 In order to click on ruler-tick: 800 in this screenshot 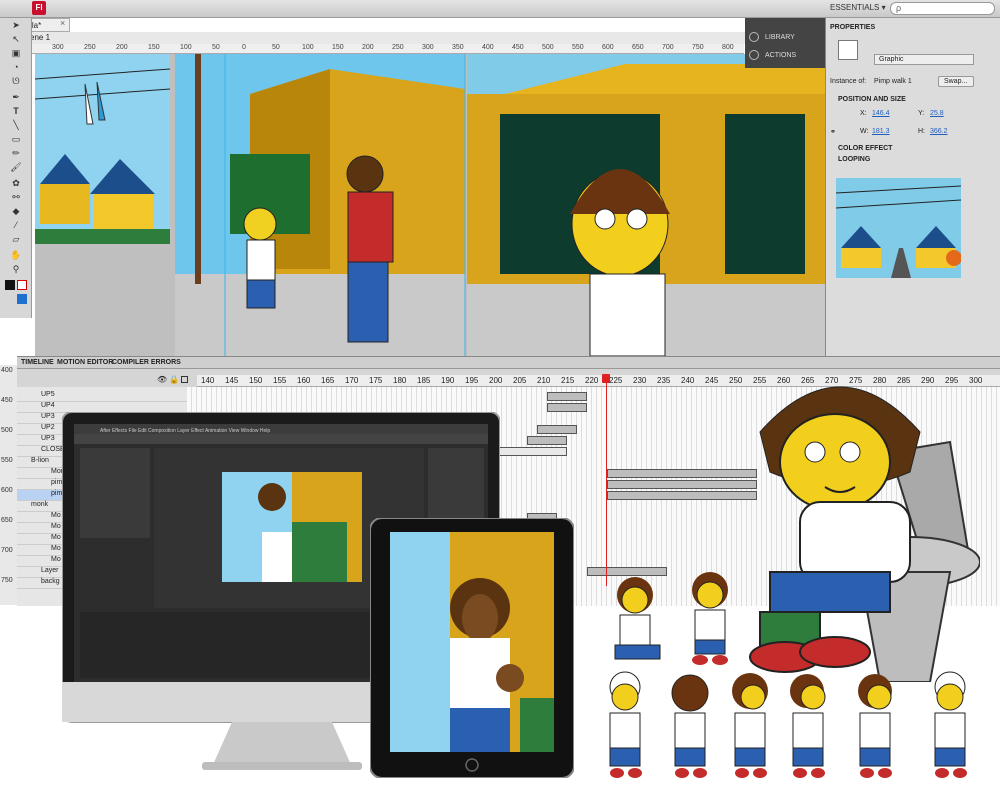, I will do `click(728, 47)`.